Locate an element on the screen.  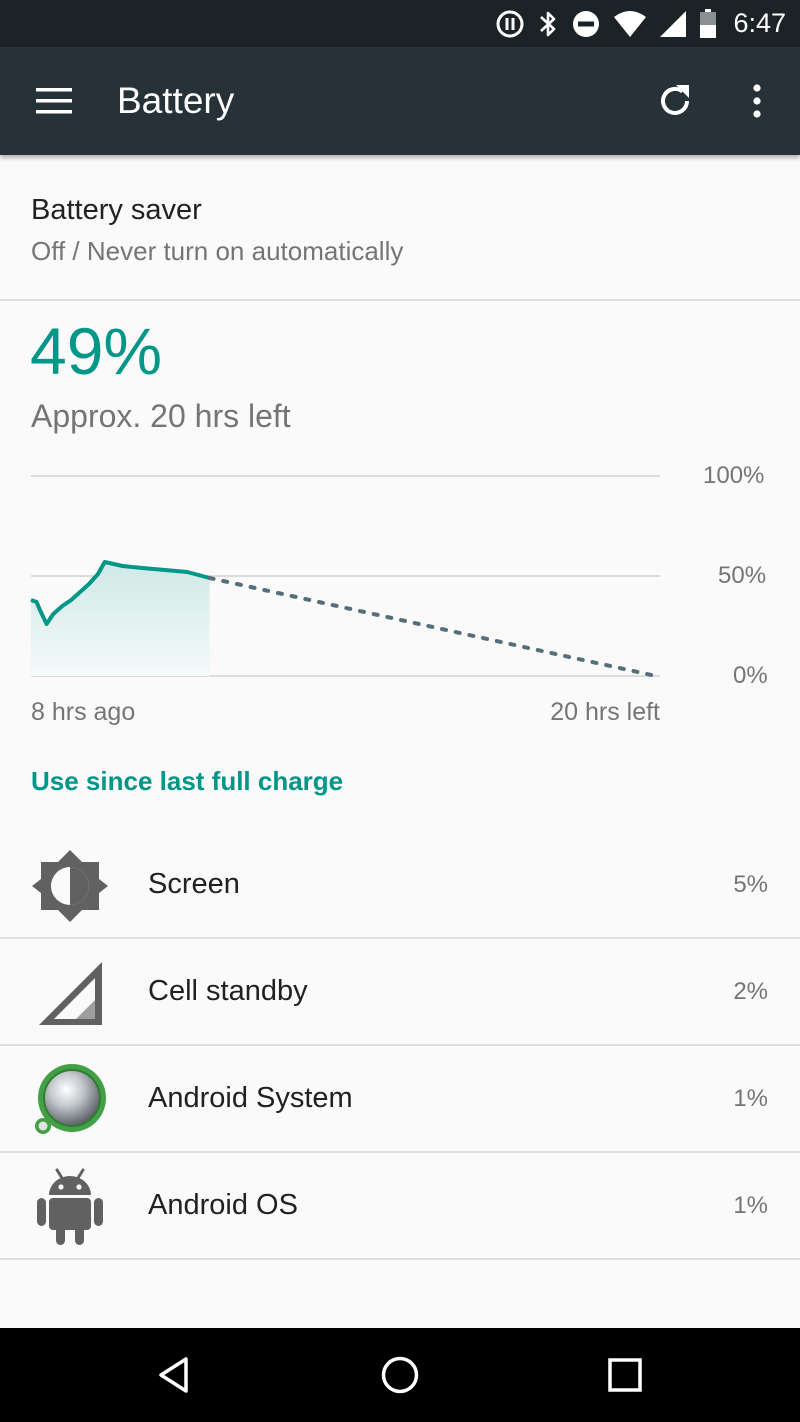
bluetooth-icon is located at coordinates (548, 23).